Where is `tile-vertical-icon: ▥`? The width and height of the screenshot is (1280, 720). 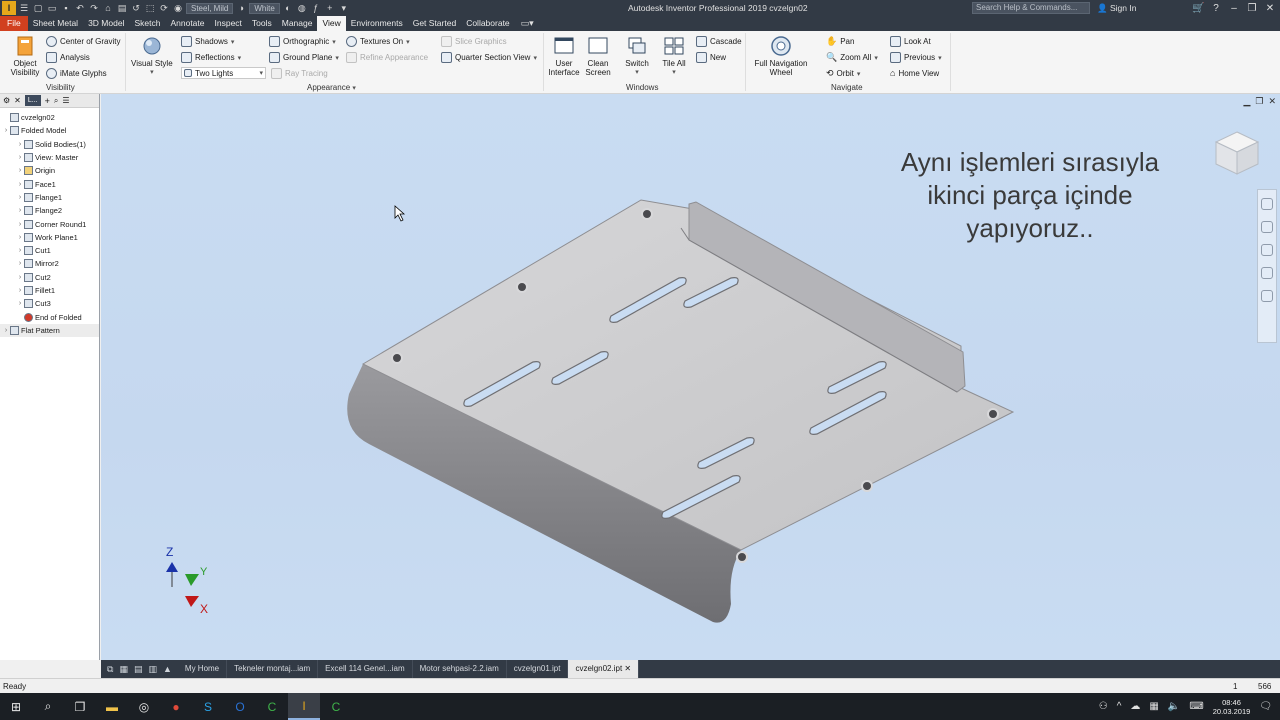 tile-vertical-icon: ▥ is located at coordinates (152, 669).